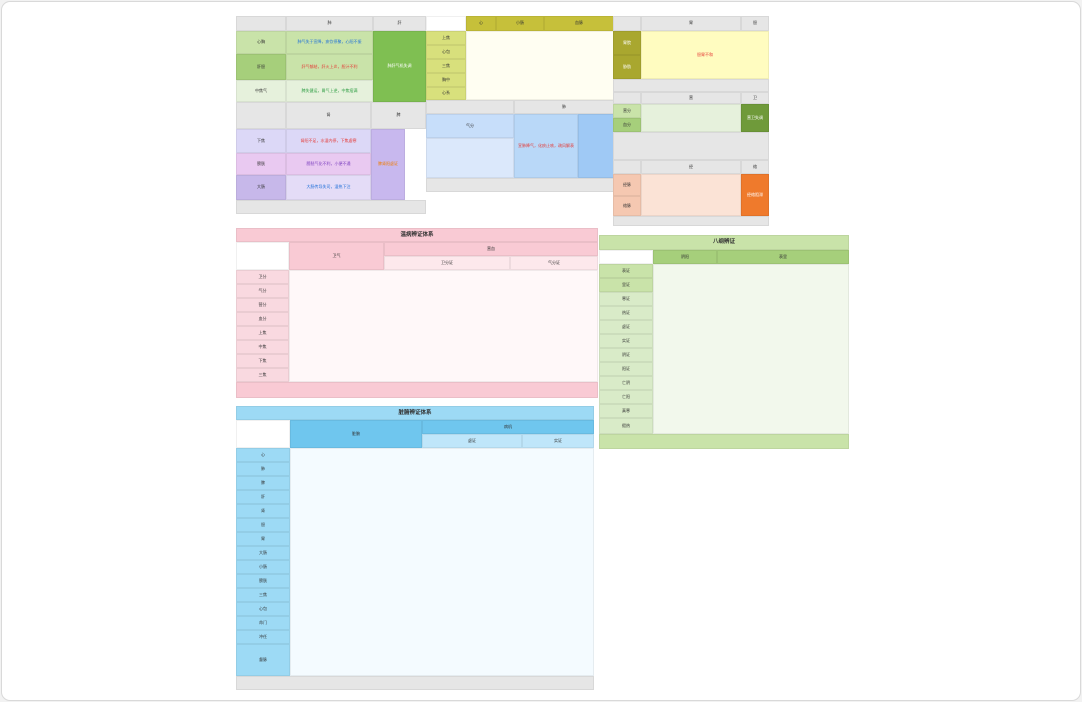 The height and width of the screenshot is (702, 1082). What do you see at coordinates (261, 91) in the screenshot?
I see `row-label: 中焦气` at bounding box center [261, 91].